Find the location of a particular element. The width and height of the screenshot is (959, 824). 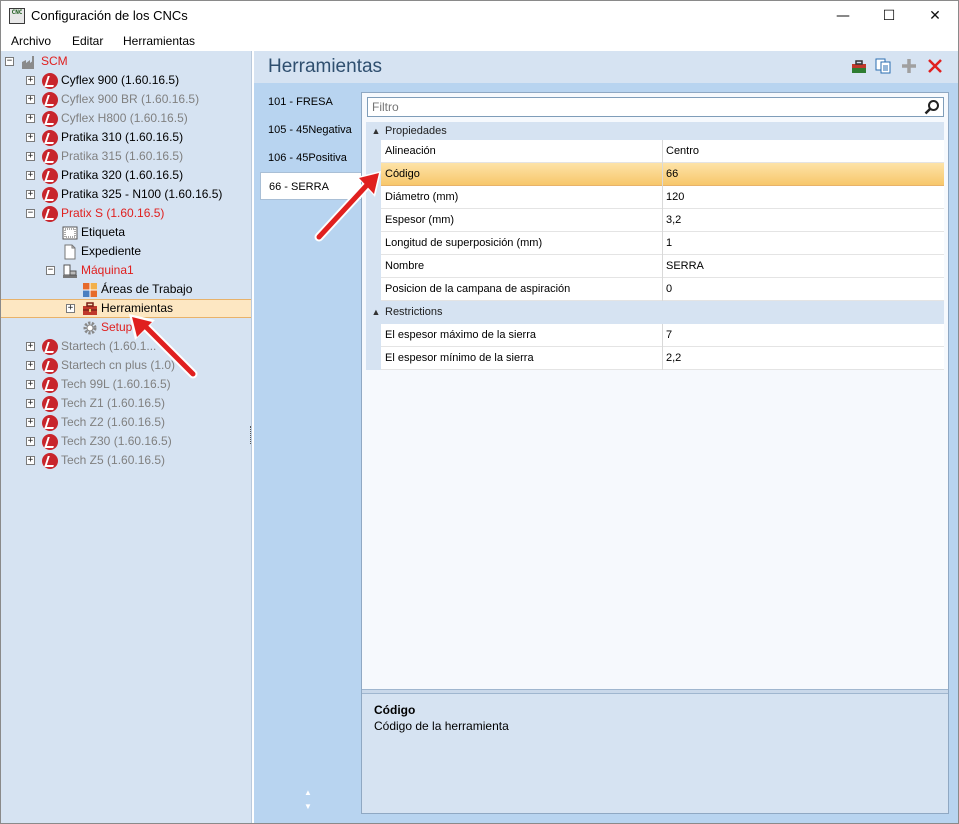

property-value: 3,2 is located at coordinates (803, 220).